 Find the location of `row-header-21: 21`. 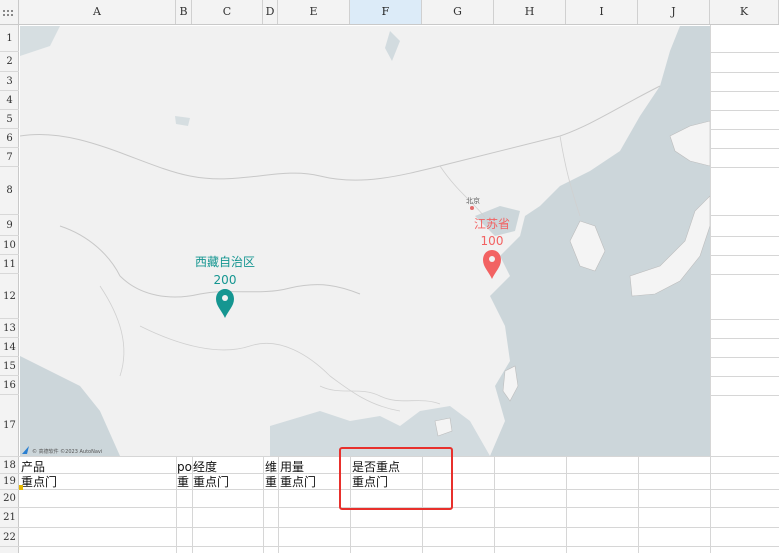

row-header-21: 21 is located at coordinates (9, 518).